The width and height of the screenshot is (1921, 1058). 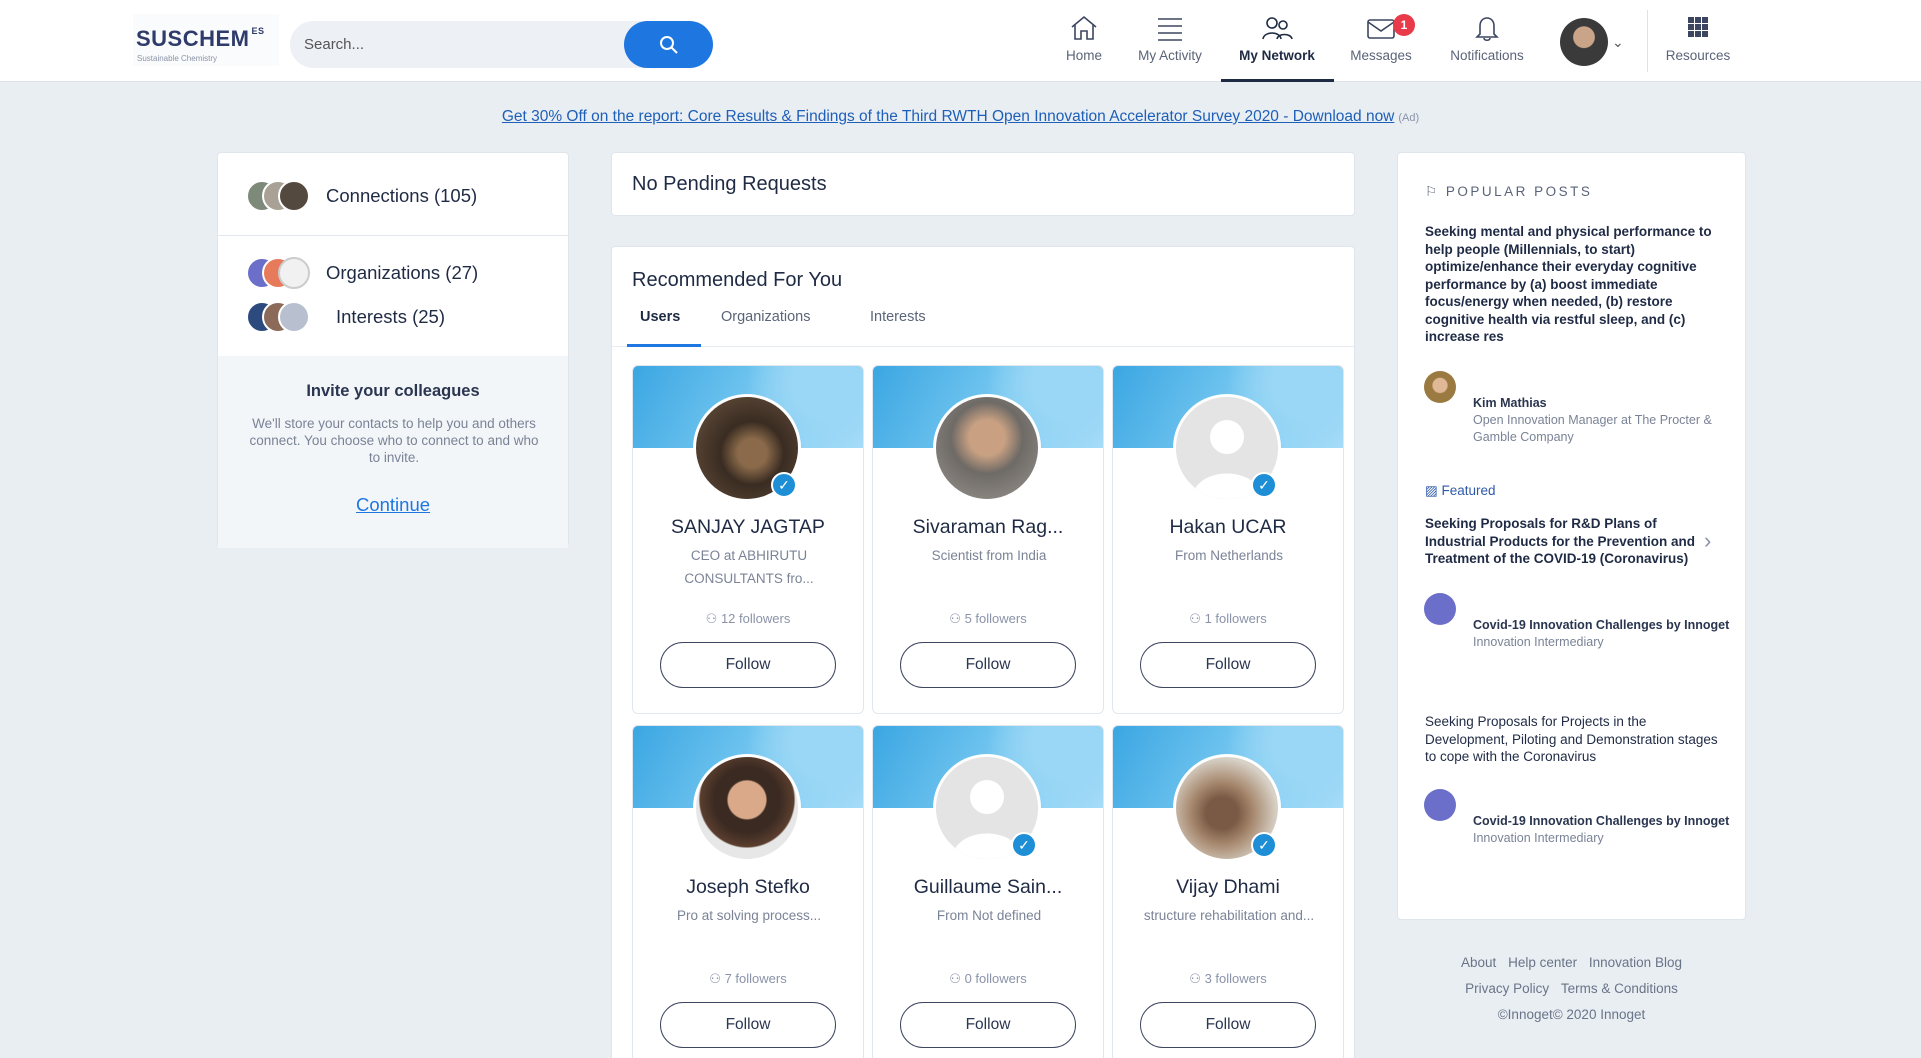 What do you see at coordinates (1228, 527) in the screenshot?
I see `user-name: Hakan UCAR` at bounding box center [1228, 527].